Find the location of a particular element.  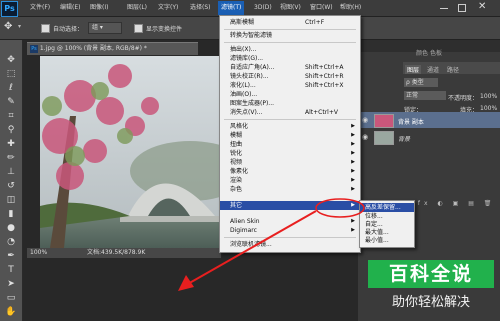

watermark-title: 百科全说 is located at coordinates (430, 274).